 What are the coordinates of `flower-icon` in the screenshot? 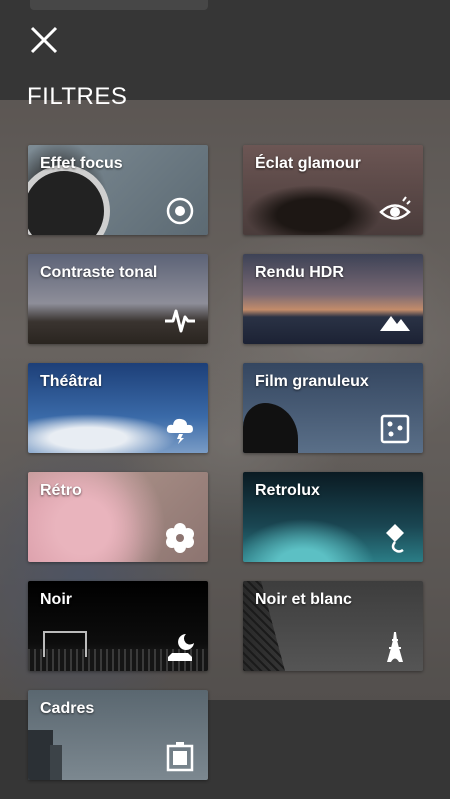 It's located at (180, 538).